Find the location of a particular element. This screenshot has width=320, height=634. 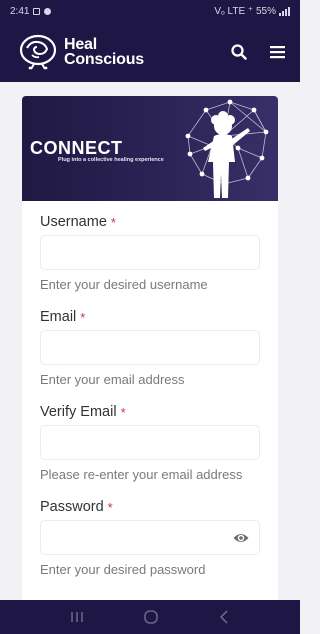

username-hint: Enter your desired username is located at coordinates (124, 284).